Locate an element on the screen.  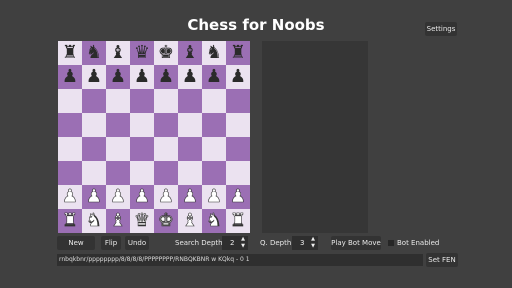
undo-button: Undo is located at coordinates (137, 243).